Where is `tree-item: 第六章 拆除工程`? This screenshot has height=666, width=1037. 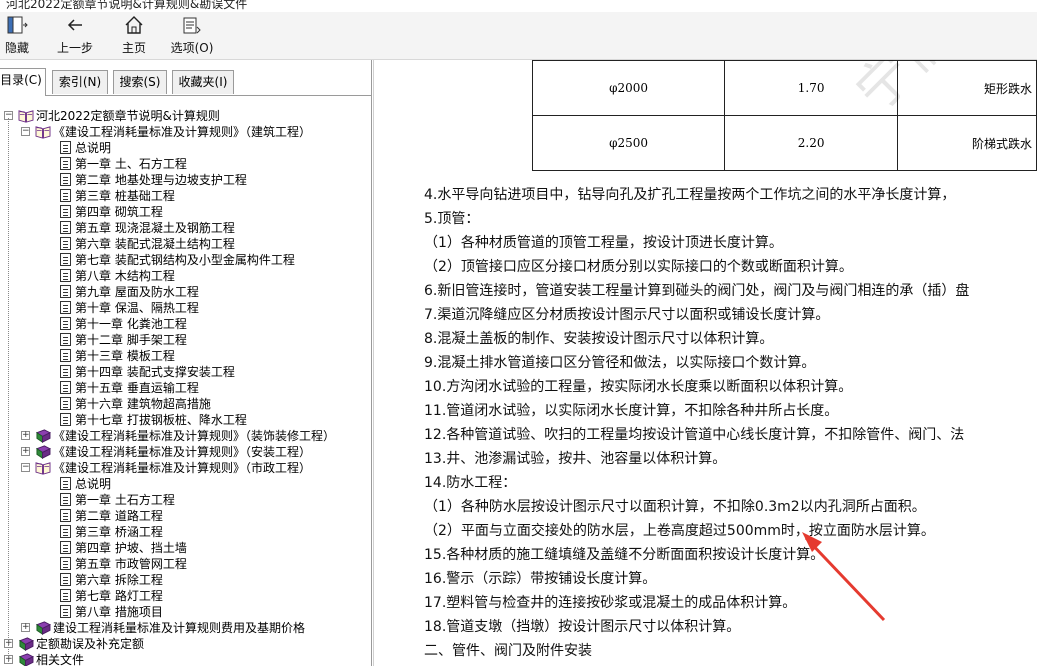
tree-item: 第六章 拆除工程 is located at coordinates (186, 580).